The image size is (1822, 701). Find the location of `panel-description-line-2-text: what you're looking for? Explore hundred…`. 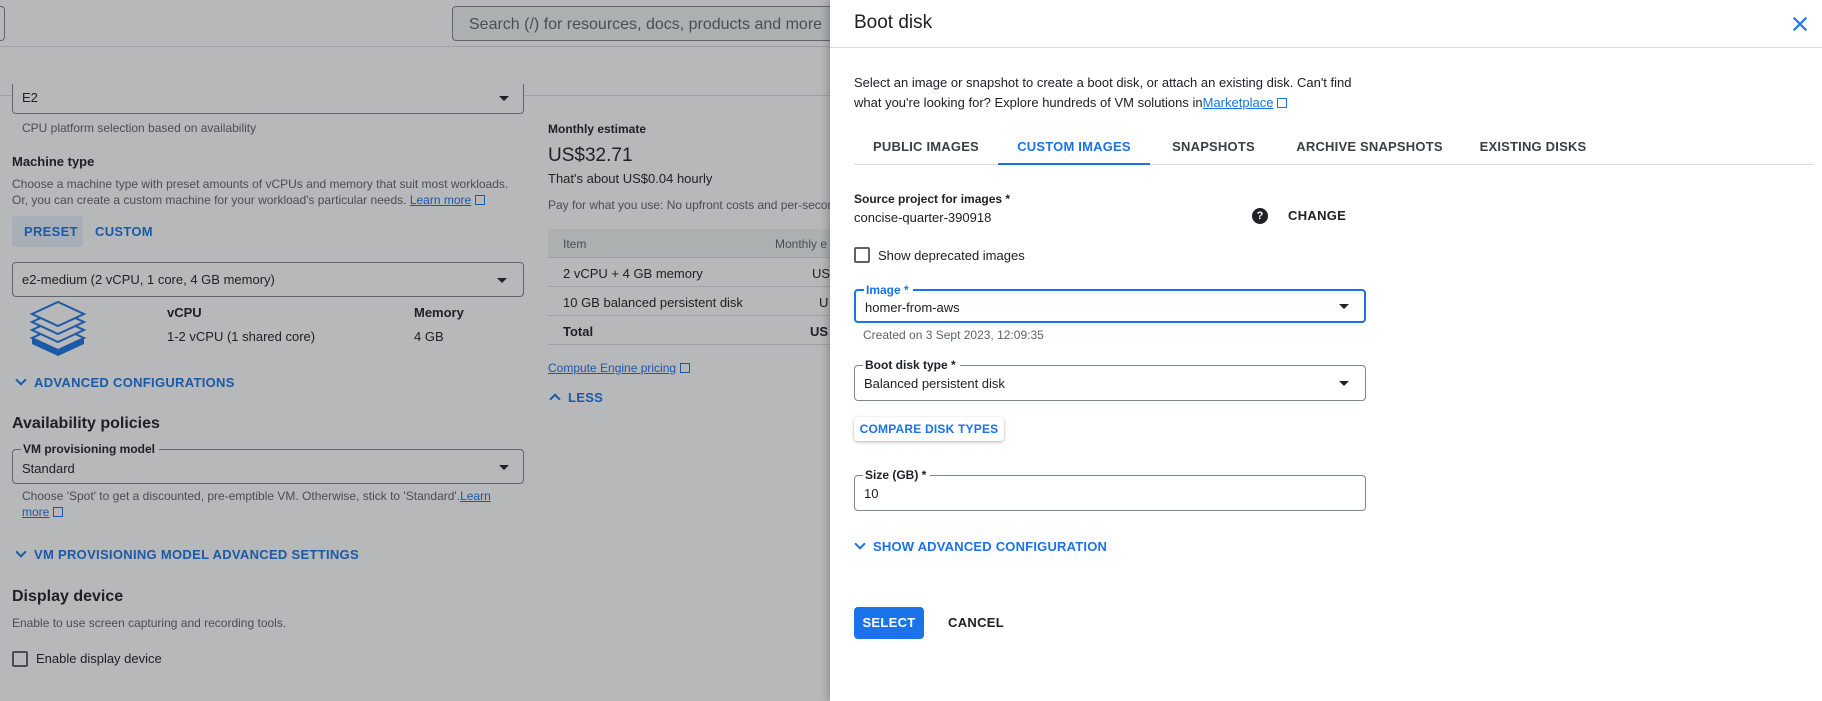

panel-description-line-2-text: what you're looking for? Explore hundred… is located at coordinates (1028, 102).